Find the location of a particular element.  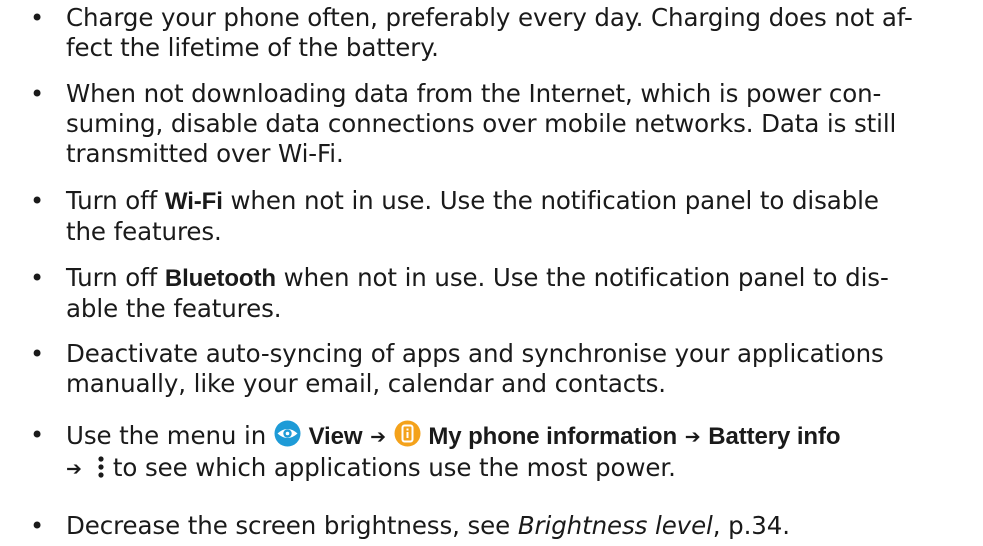

tip-line: the features. is located at coordinates (144, 231).